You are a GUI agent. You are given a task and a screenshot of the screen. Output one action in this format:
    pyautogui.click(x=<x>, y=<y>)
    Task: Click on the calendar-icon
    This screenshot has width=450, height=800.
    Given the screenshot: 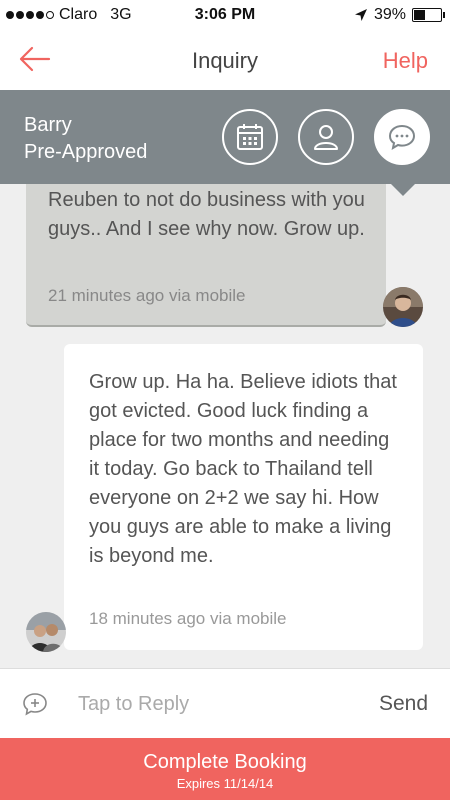 What is the action you would take?
    pyautogui.click(x=250, y=137)
    